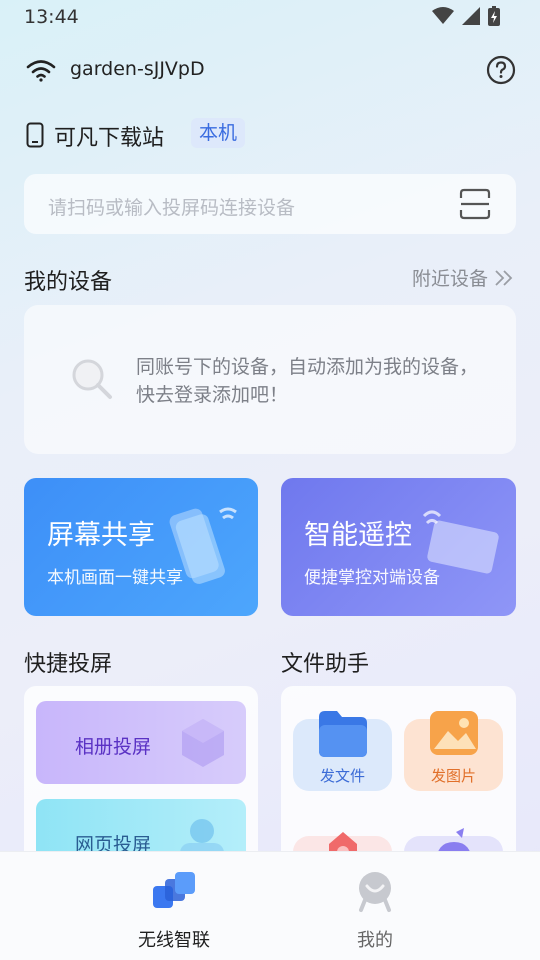 This screenshot has width=540, height=960. I want to click on bottom-navigation: 无线智联 我的, so click(270, 905).